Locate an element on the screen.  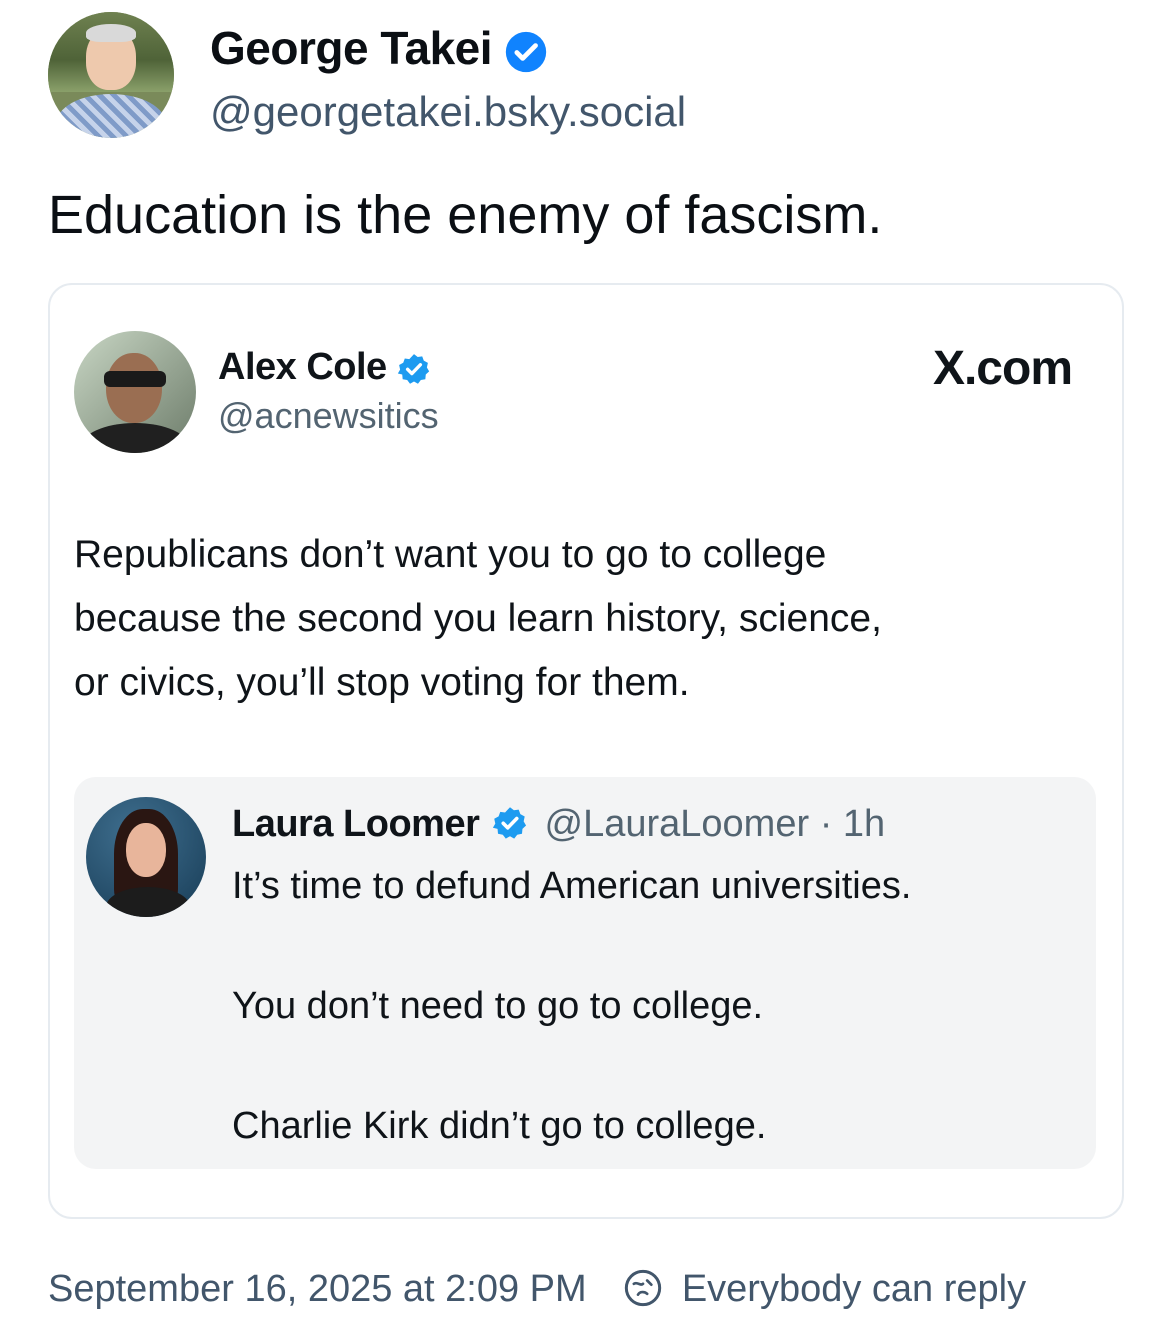
post-header: George Takei @georgetakei.bsky.social is located at coordinates (588, 77).